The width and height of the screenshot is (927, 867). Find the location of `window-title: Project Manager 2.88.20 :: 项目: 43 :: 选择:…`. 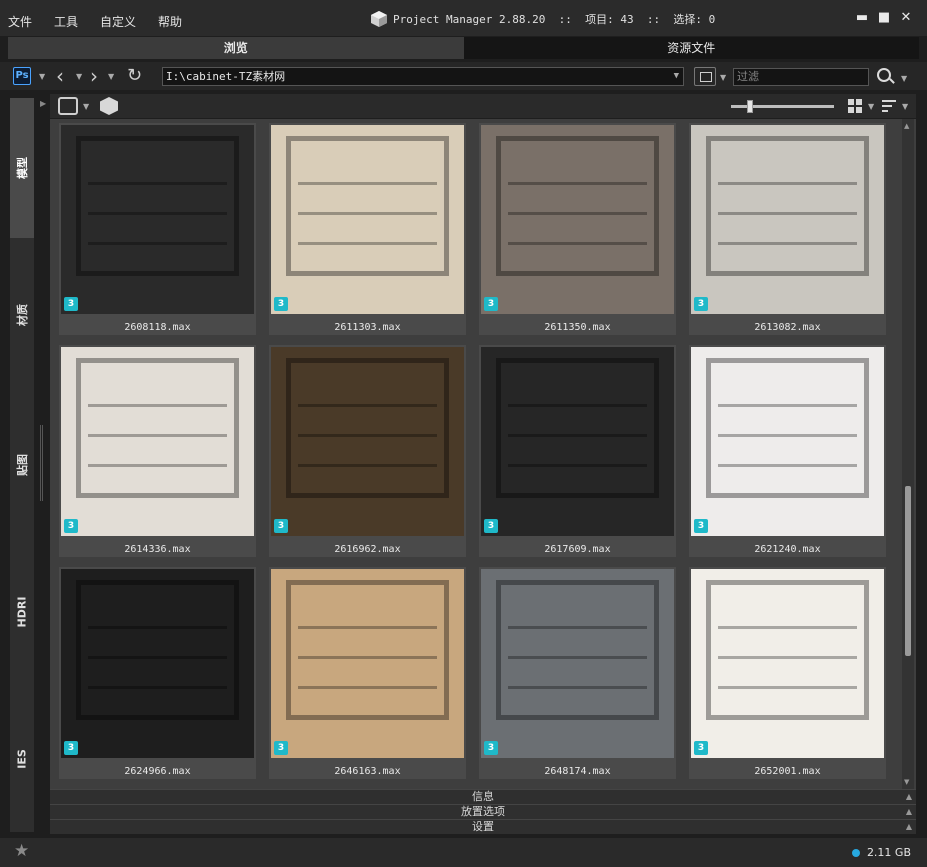

window-title: Project Manager 2.88.20 :: 项目: 43 :: 选择:… is located at coordinates (542, 19).